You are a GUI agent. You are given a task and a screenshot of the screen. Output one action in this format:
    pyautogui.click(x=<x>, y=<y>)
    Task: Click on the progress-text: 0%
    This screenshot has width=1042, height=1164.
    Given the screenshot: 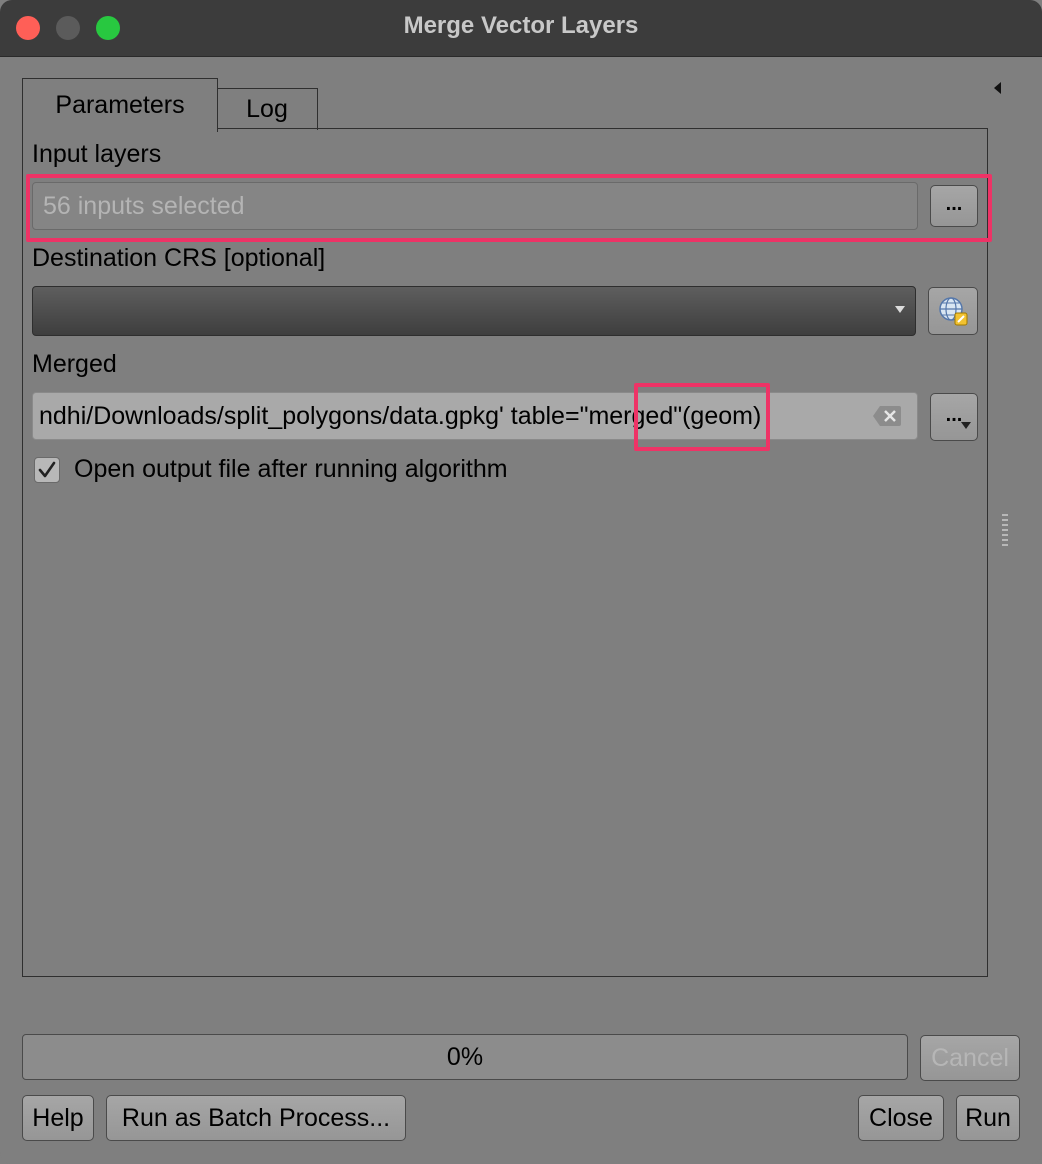 What is the action you would take?
    pyautogui.click(x=465, y=1056)
    